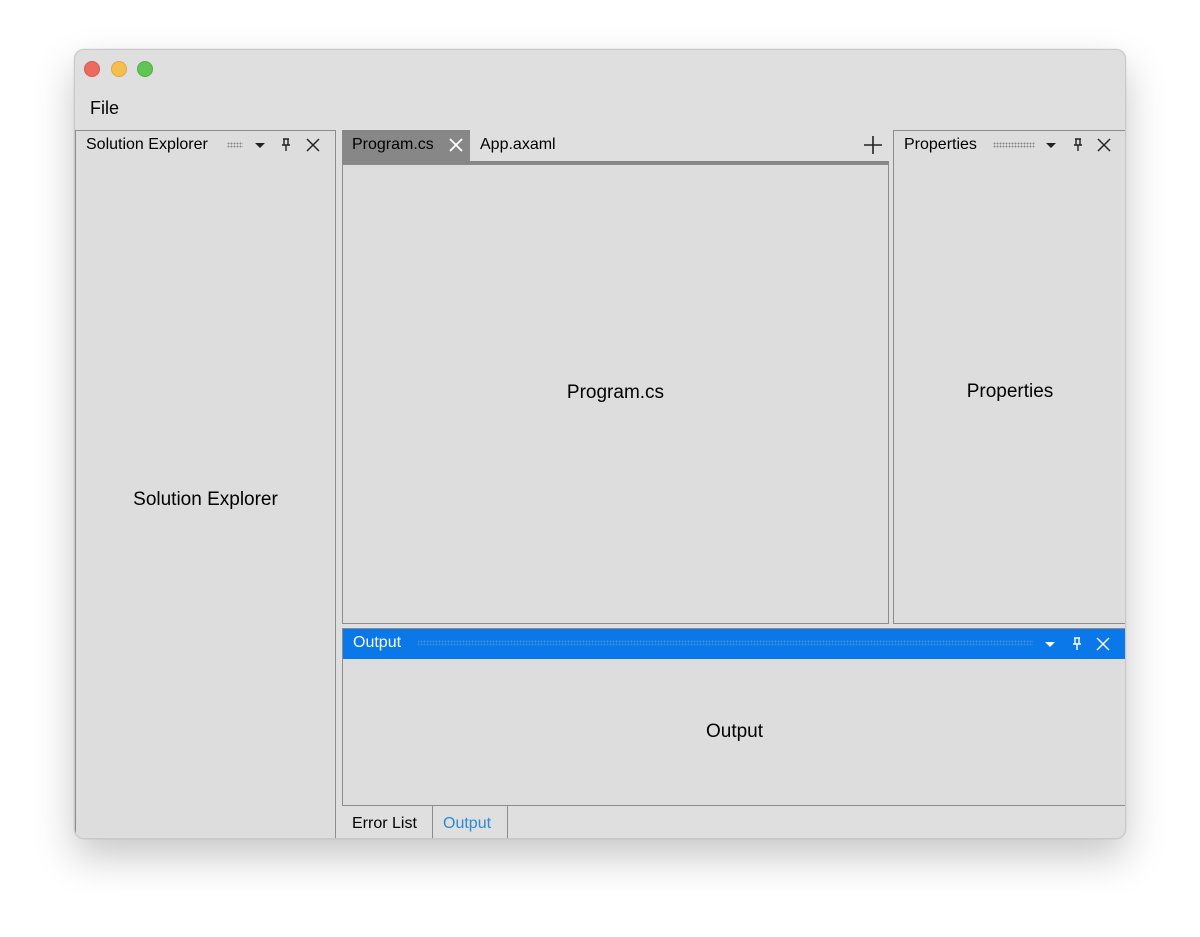  I want to click on maximize-window-icon, so click(145, 69).